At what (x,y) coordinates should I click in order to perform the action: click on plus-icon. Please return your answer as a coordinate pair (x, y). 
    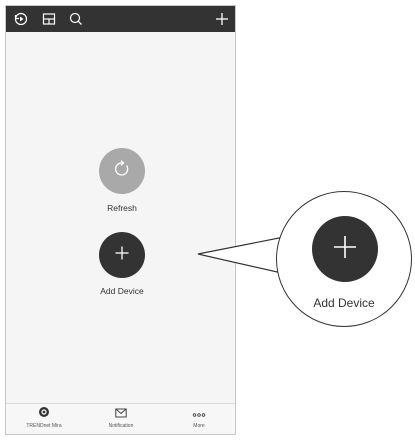
    Looking at the image, I should click on (345, 249).